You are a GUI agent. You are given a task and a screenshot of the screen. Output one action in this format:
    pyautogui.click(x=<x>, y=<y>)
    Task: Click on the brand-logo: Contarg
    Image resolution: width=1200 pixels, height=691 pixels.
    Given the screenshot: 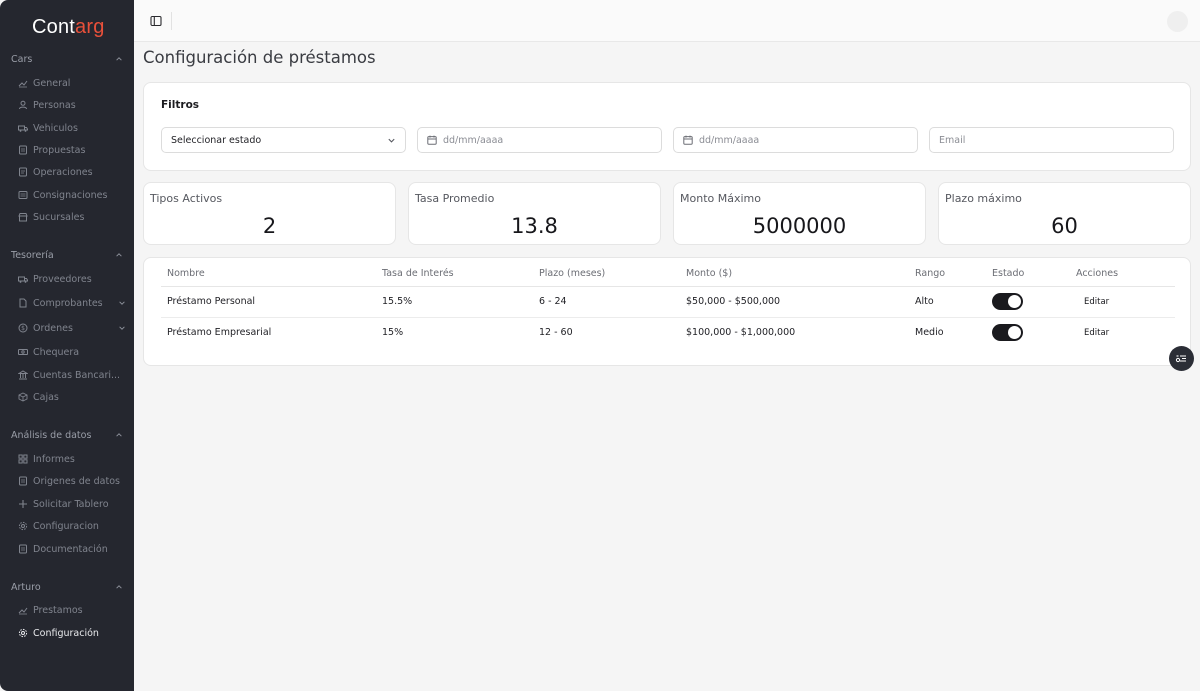 What is the action you would take?
    pyautogui.click(x=68, y=27)
    